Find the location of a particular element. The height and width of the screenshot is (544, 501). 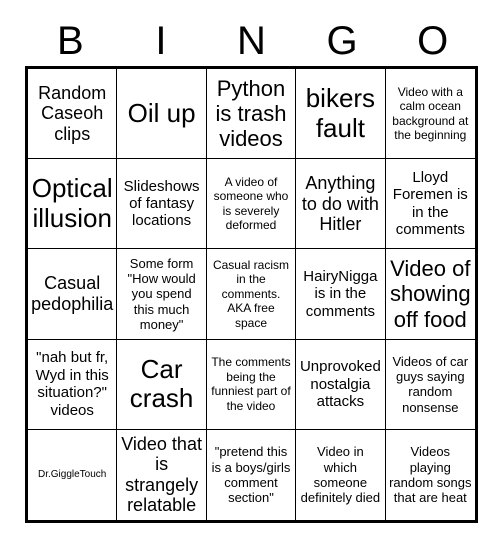

bingo-cell-label: Oil up is located at coordinates (161, 112).